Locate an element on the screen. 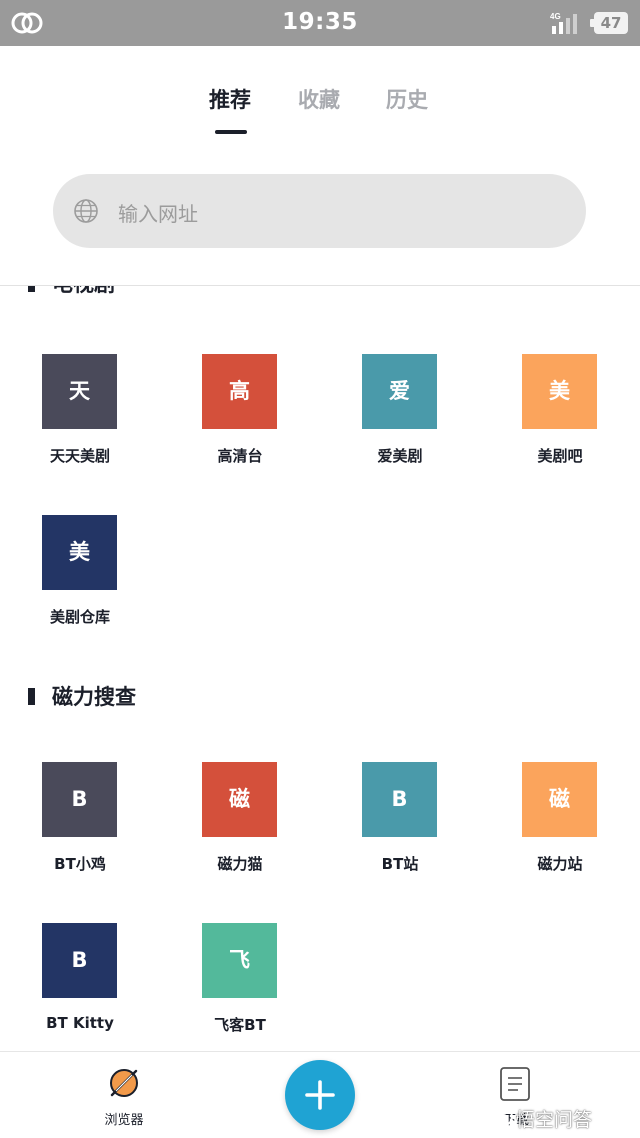 This screenshot has height=1138, width=640. site-tile: 磁 磁力站 is located at coordinates (560, 822).